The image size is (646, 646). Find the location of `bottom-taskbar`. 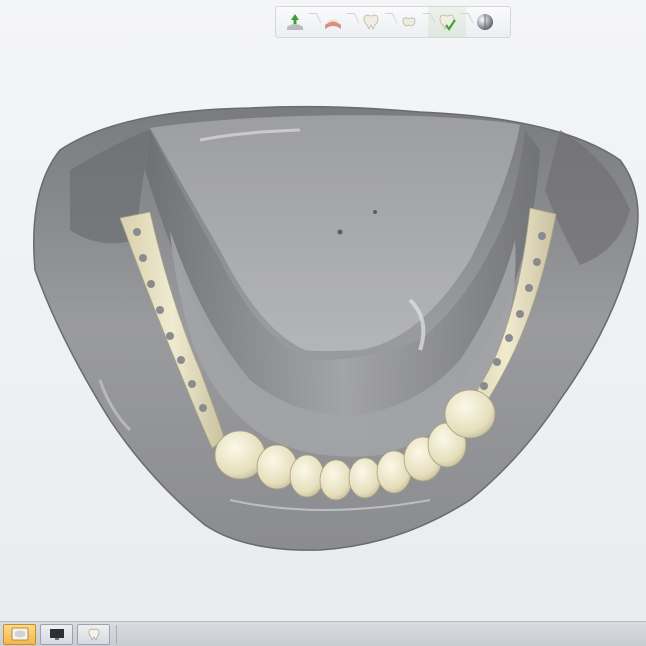

bottom-taskbar is located at coordinates (323, 633).